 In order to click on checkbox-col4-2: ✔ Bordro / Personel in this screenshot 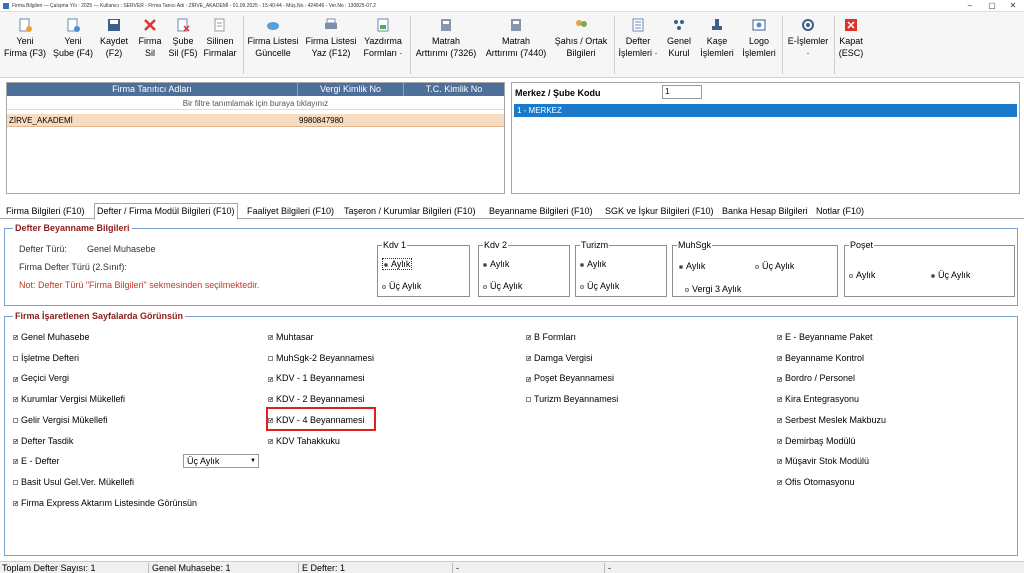, I will do `click(816, 378)`.